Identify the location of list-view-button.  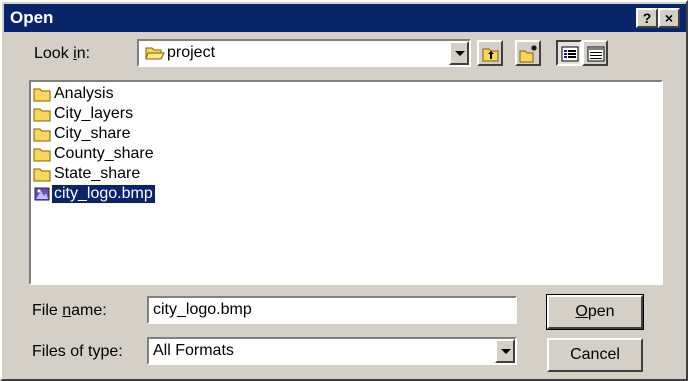
(569, 53).